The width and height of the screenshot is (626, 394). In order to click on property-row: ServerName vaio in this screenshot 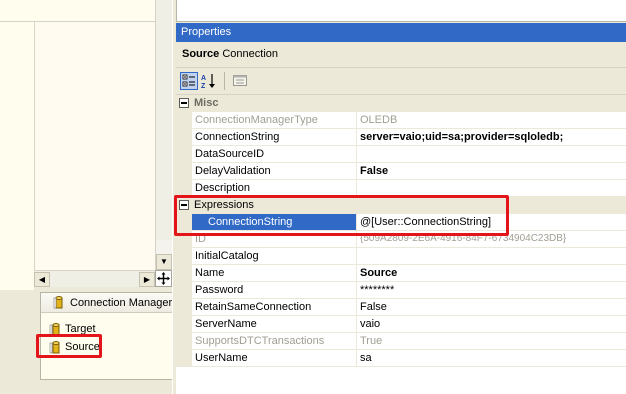, I will do `click(401, 324)`.